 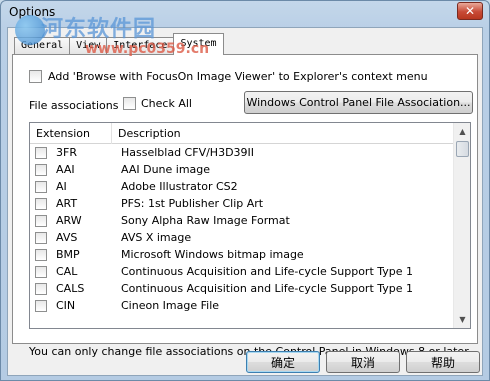 I want to click on list-item: AI Adobe Illustrator CS2, so click(x=242, y=186).